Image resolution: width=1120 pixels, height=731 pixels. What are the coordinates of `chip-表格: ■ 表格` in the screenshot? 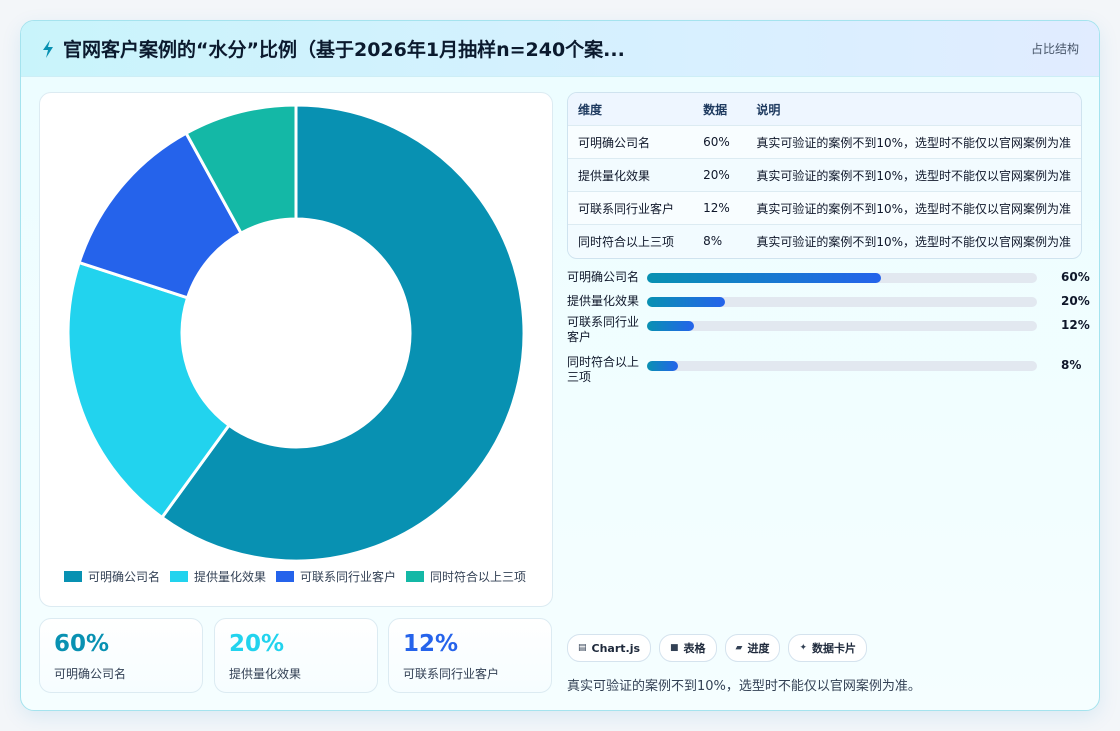 It's located at (688, 648).